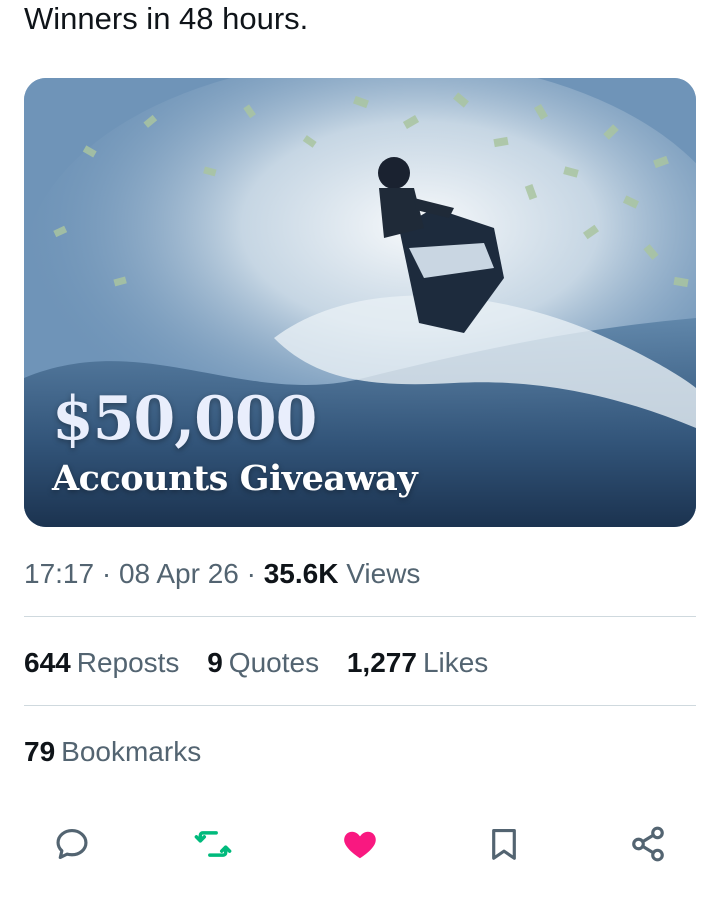 Image resolution: width=720 pixels, height=901 pixels. Describe the element at coordinates (301, 573) in the screenshot. I see `views-count: 35.6K` at that location.